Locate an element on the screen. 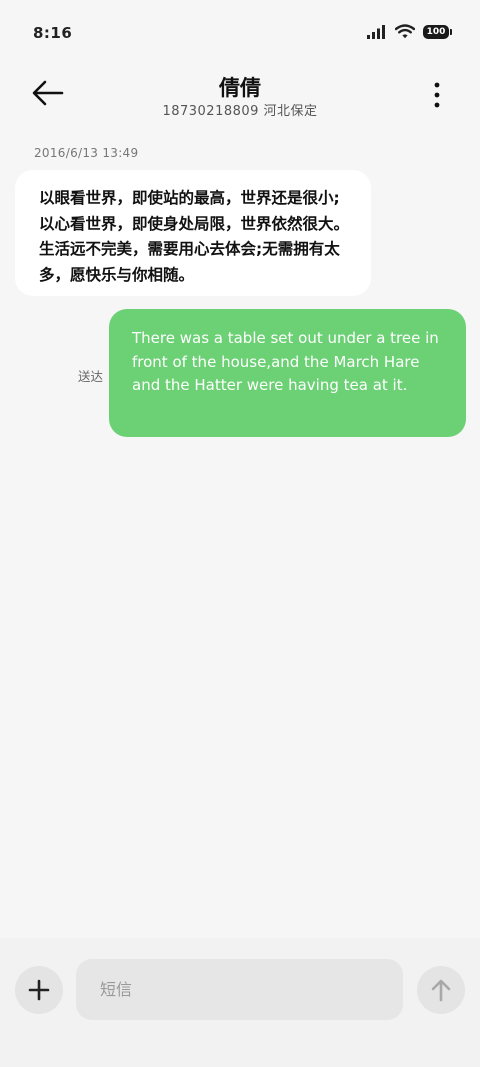 The width and height of the screenshot is (480, 1067). send-button is located at coordinates (441, 990).